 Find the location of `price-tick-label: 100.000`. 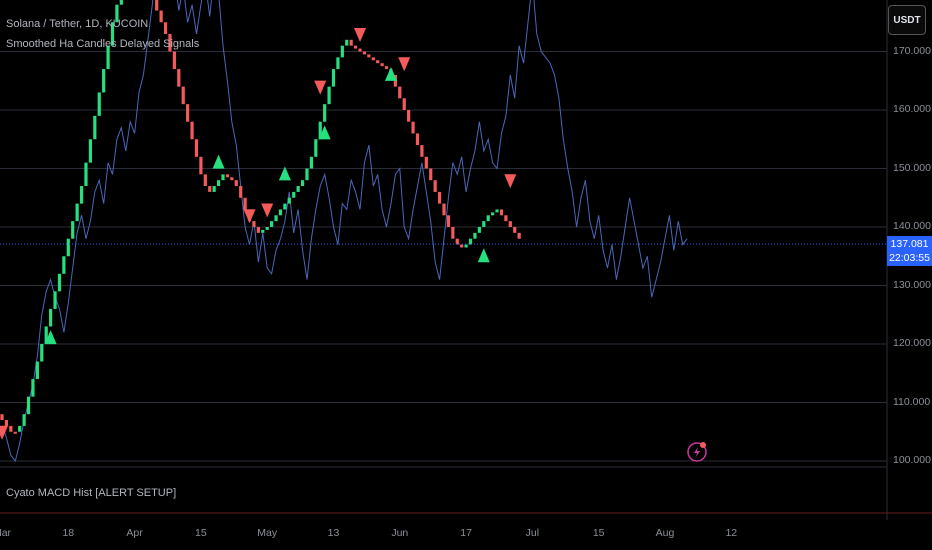

price-tick-label: 100.000 is located at coordinates (912, 460).